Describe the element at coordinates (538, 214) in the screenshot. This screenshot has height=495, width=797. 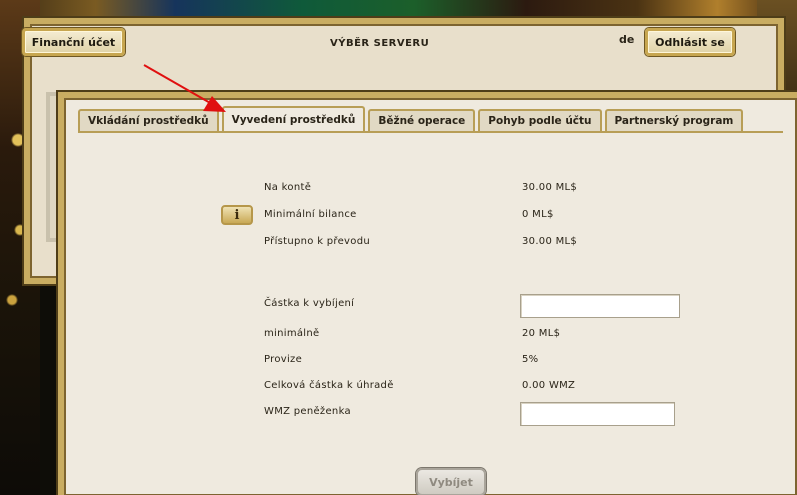
I see `min-balance-value: 0 ML$` at that location.